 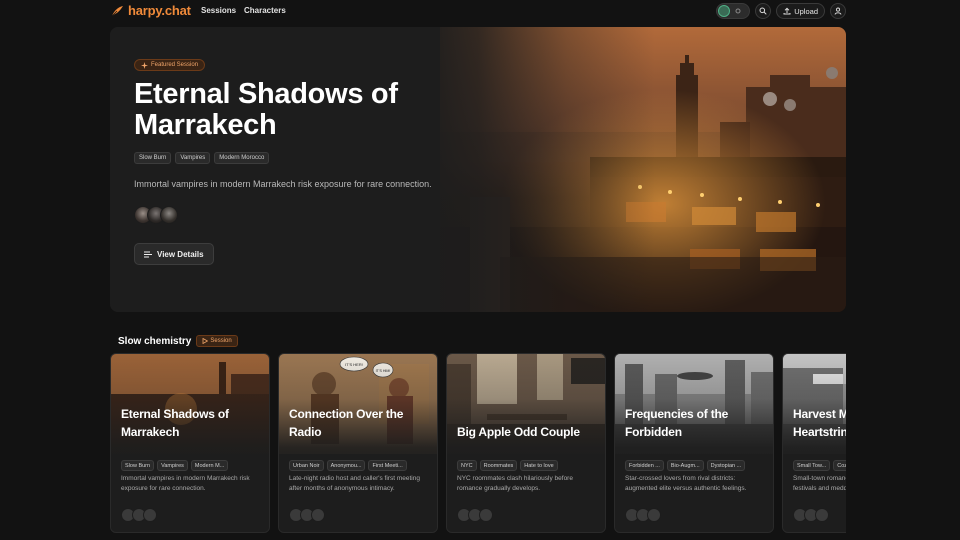 I want to click on card-tag: Slow Burn, so click(x=138, y=465).